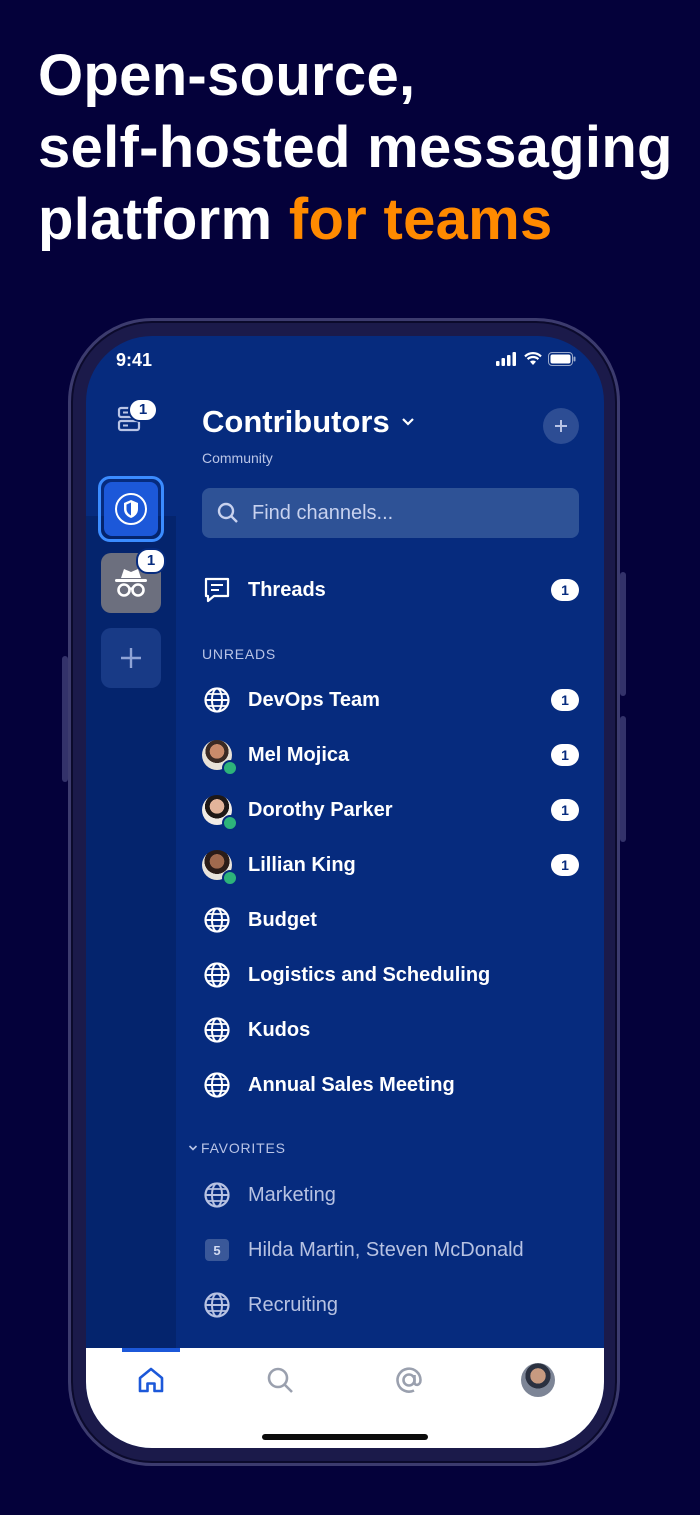 The height and width of the screenshot is (1515, 700). What do you see at coordinates (623, 779) in the screenshot?
I see `phone-side-button-bottom` at bounding box center [623, 779].